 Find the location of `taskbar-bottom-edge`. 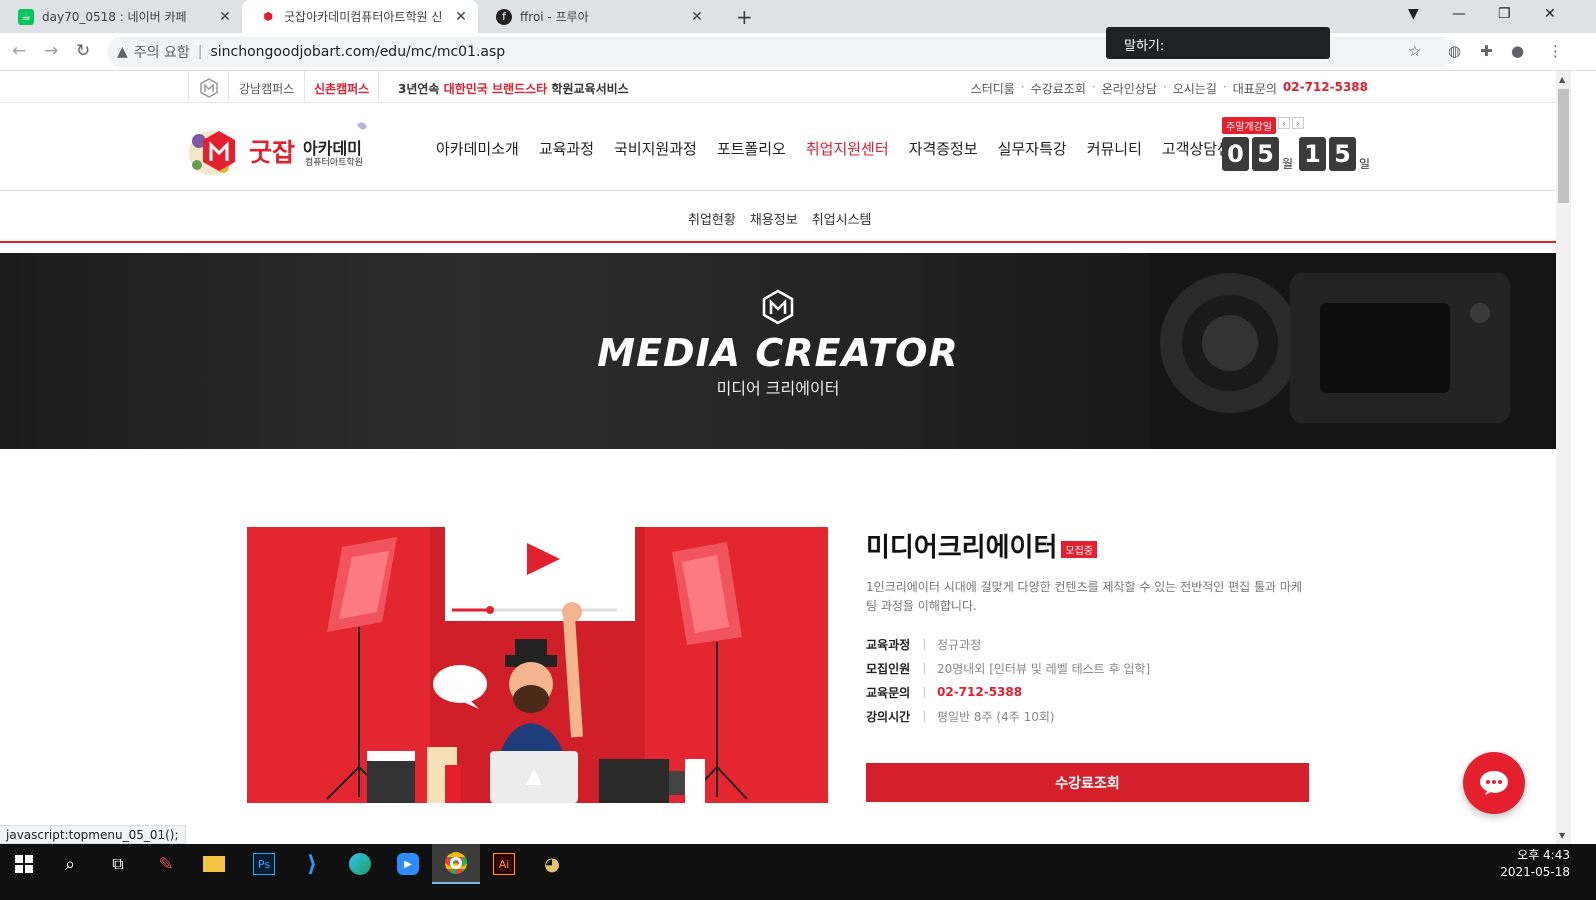

taskbar-bottom-edge is located at coordinates (798, 892).